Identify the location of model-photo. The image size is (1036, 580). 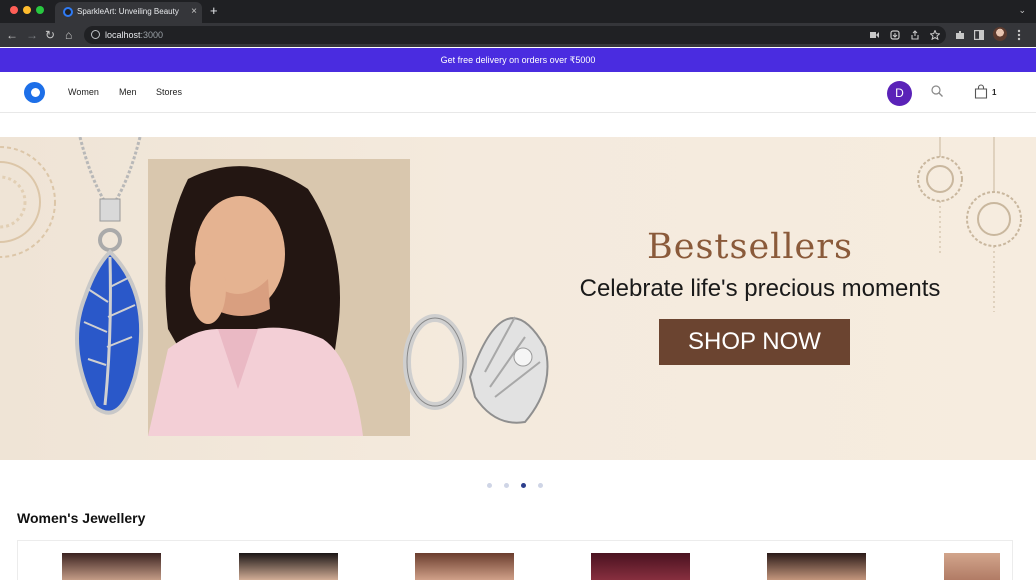
(279, 297).